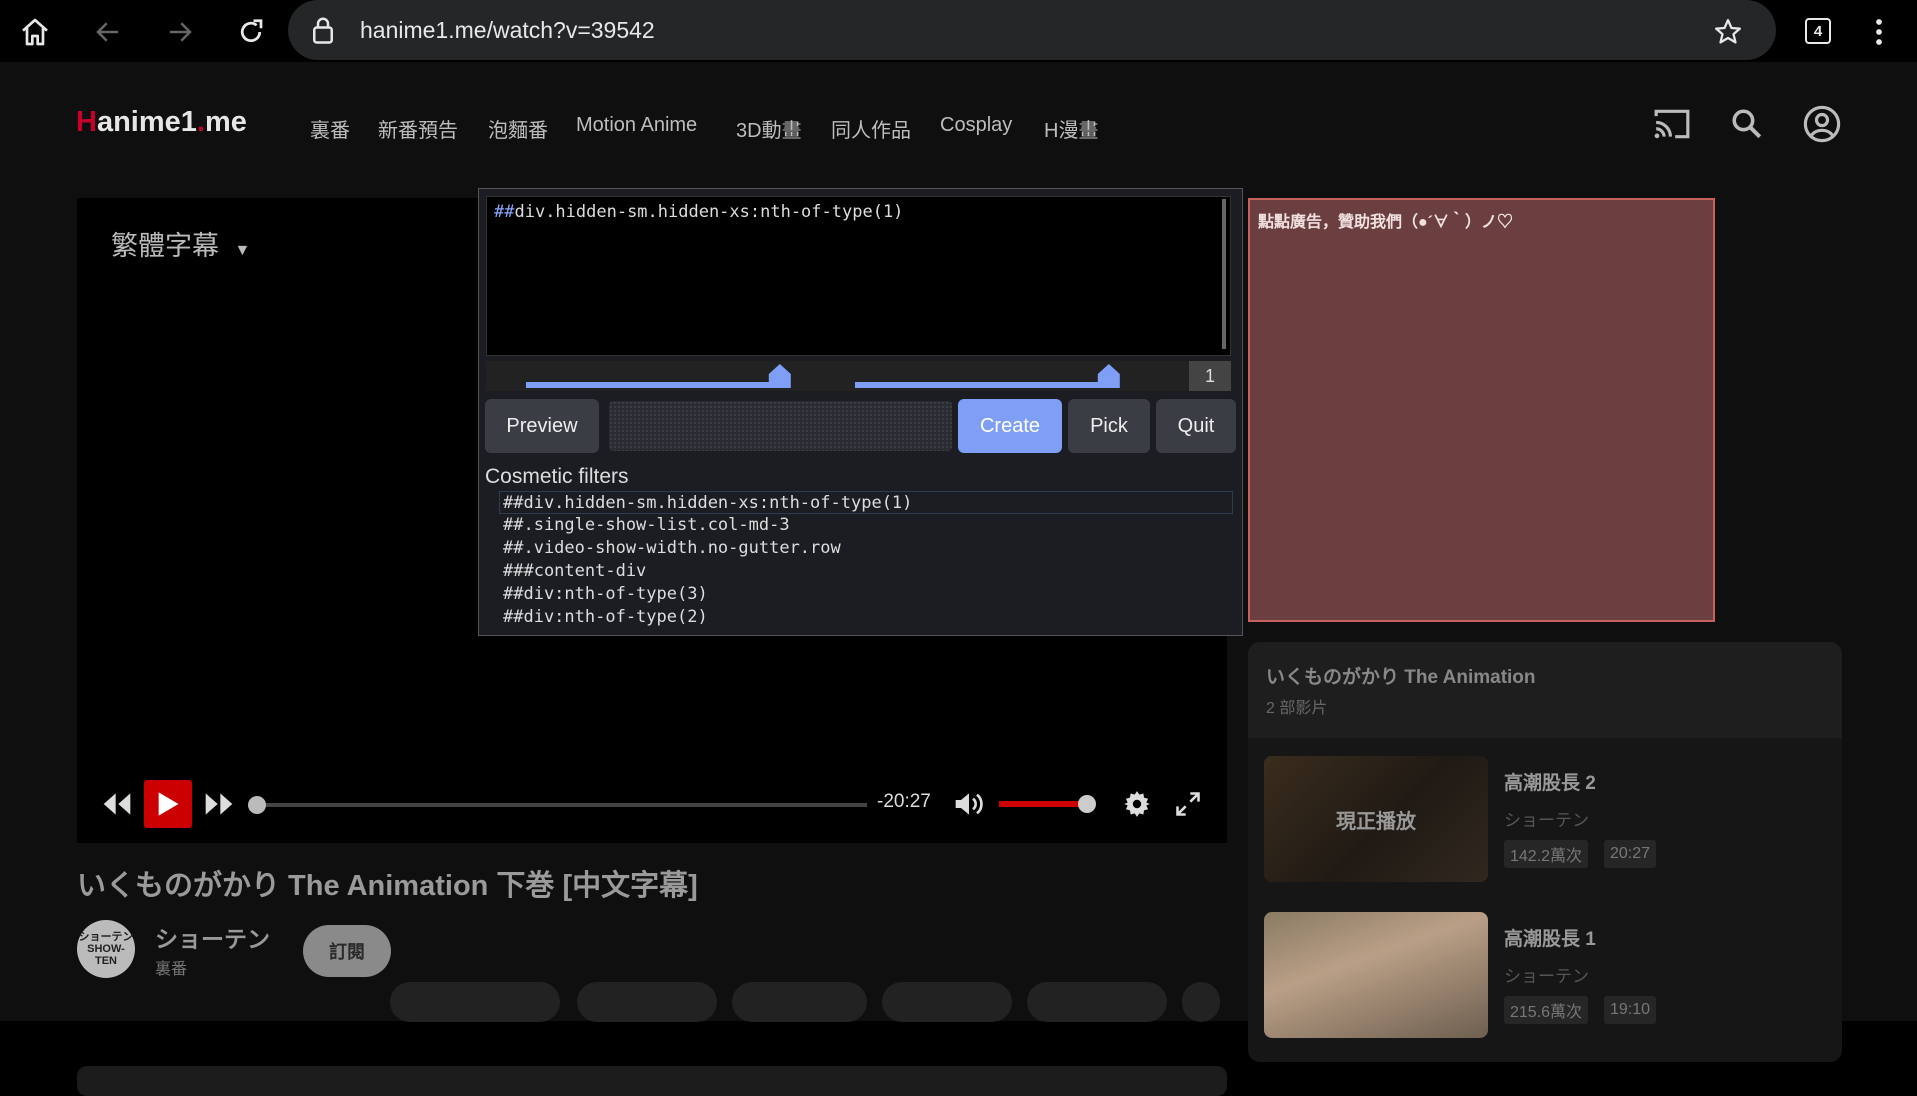  I want to click on ad-text: 點點廣告，贊助我們（●´∀｀）ノ♡, so click(1385, 220).